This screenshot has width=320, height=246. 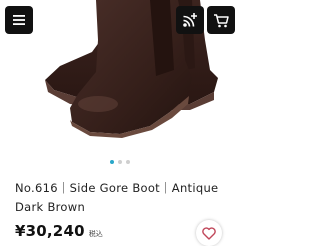 I want to click on gallery-pagination, so click(x=120, y=163).